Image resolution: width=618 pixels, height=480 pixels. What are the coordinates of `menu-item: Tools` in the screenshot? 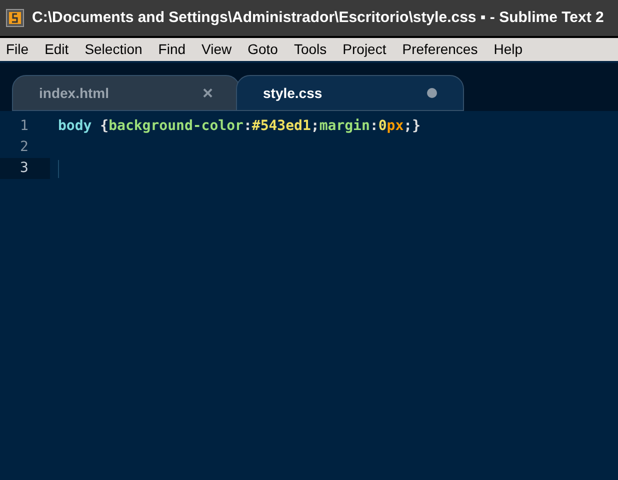 It's located at (310, 49).